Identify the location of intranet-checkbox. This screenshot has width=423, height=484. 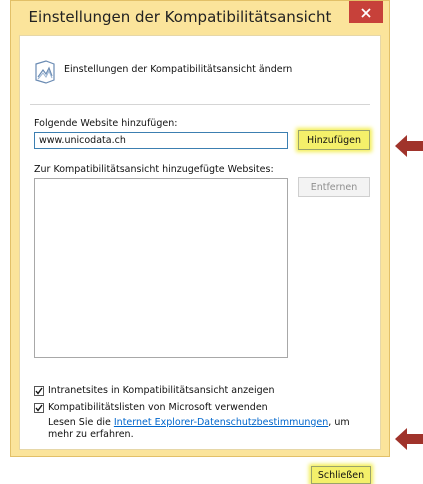
(39, 390).